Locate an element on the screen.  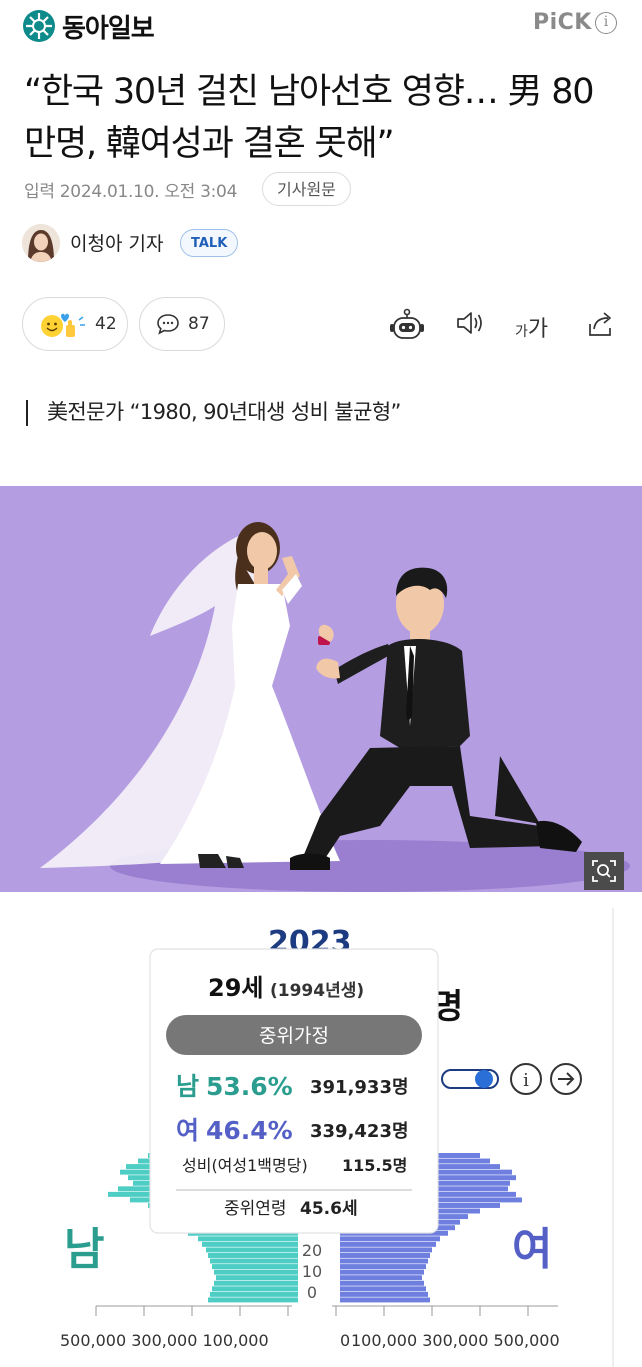
tooltip-male-count: 391,933명 is located at coordinates (359, 1087).